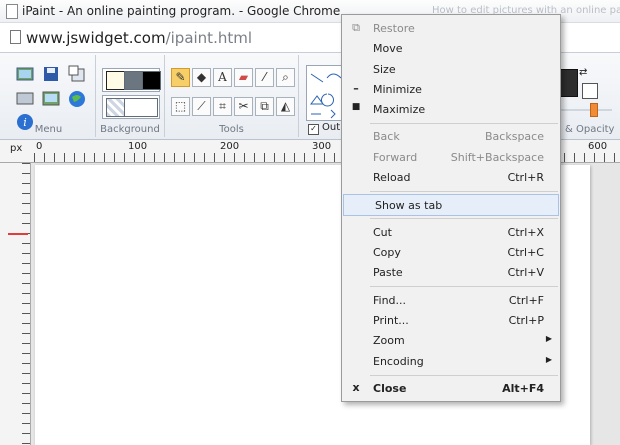  I want to click on pattern-swatch-bar, so click(131, 107).